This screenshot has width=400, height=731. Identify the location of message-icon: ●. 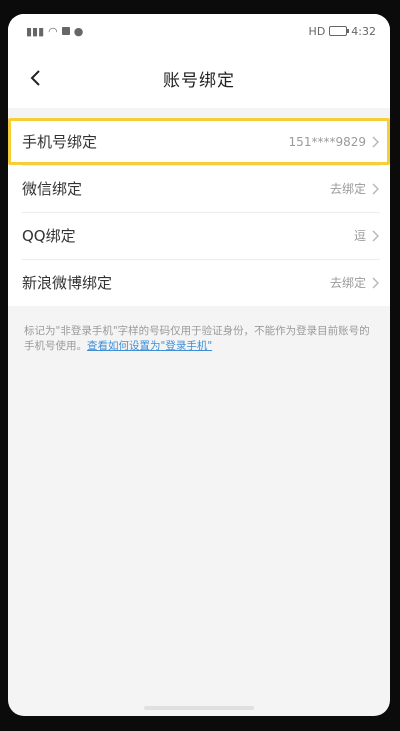
(78, 31).